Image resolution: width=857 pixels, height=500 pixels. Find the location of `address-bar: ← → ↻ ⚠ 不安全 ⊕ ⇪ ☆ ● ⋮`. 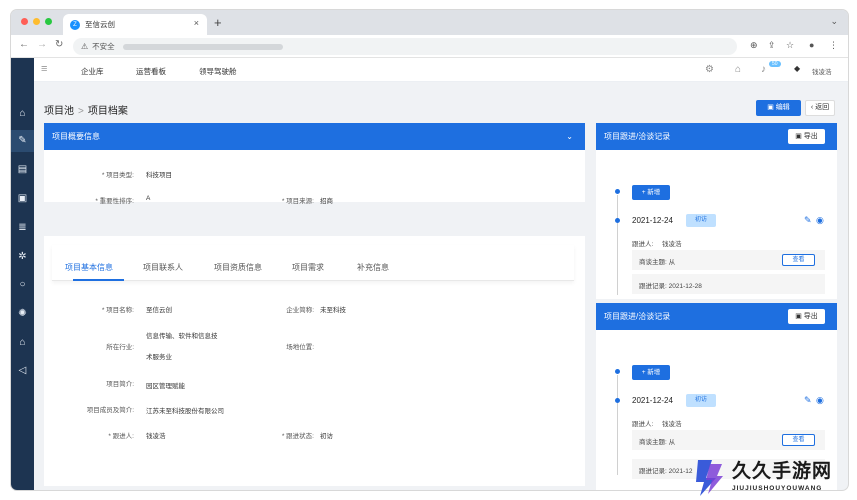

address-bar: ← → ↻ ⚠ 不安全 ⊕ ⇪ ☆ ● ⋮ is located at coordinates (429, 46).